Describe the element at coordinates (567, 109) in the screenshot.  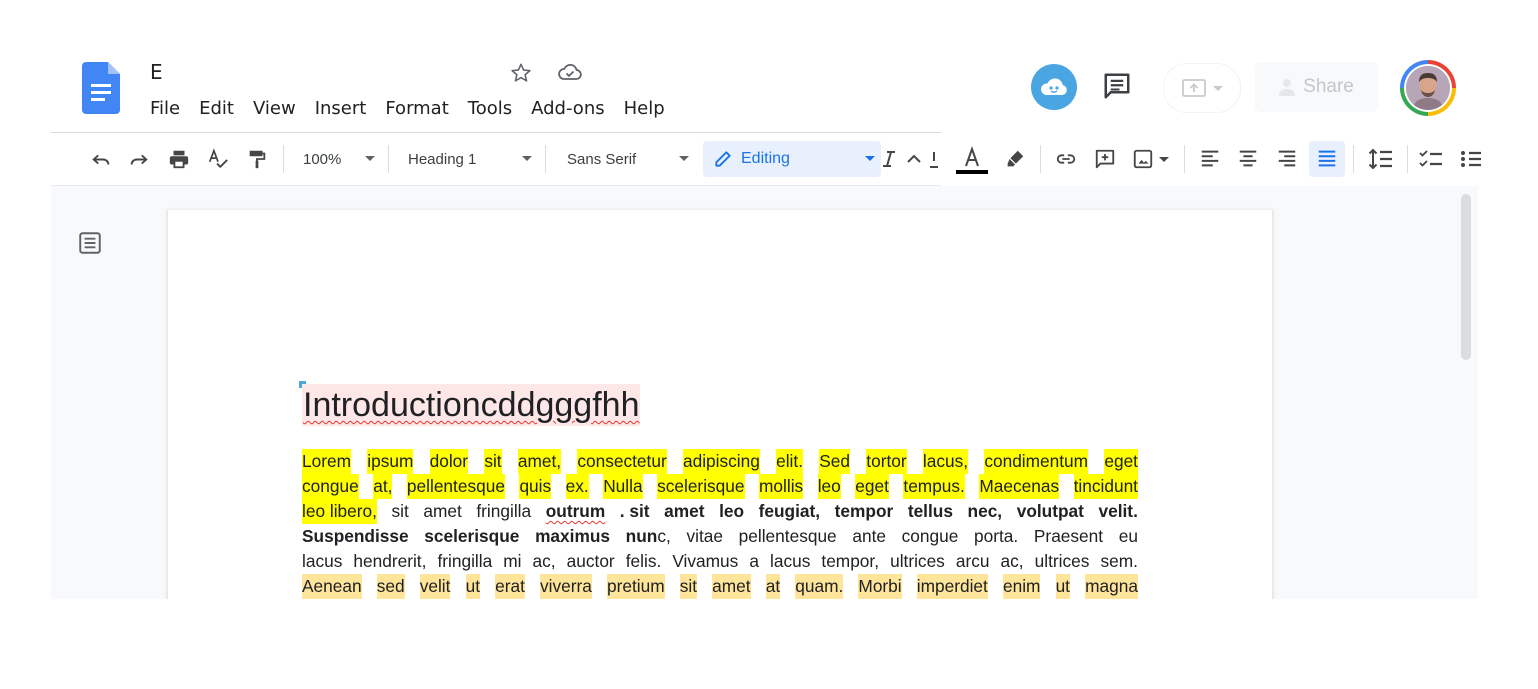
I see `menu-addons: Add-ons` at that location.